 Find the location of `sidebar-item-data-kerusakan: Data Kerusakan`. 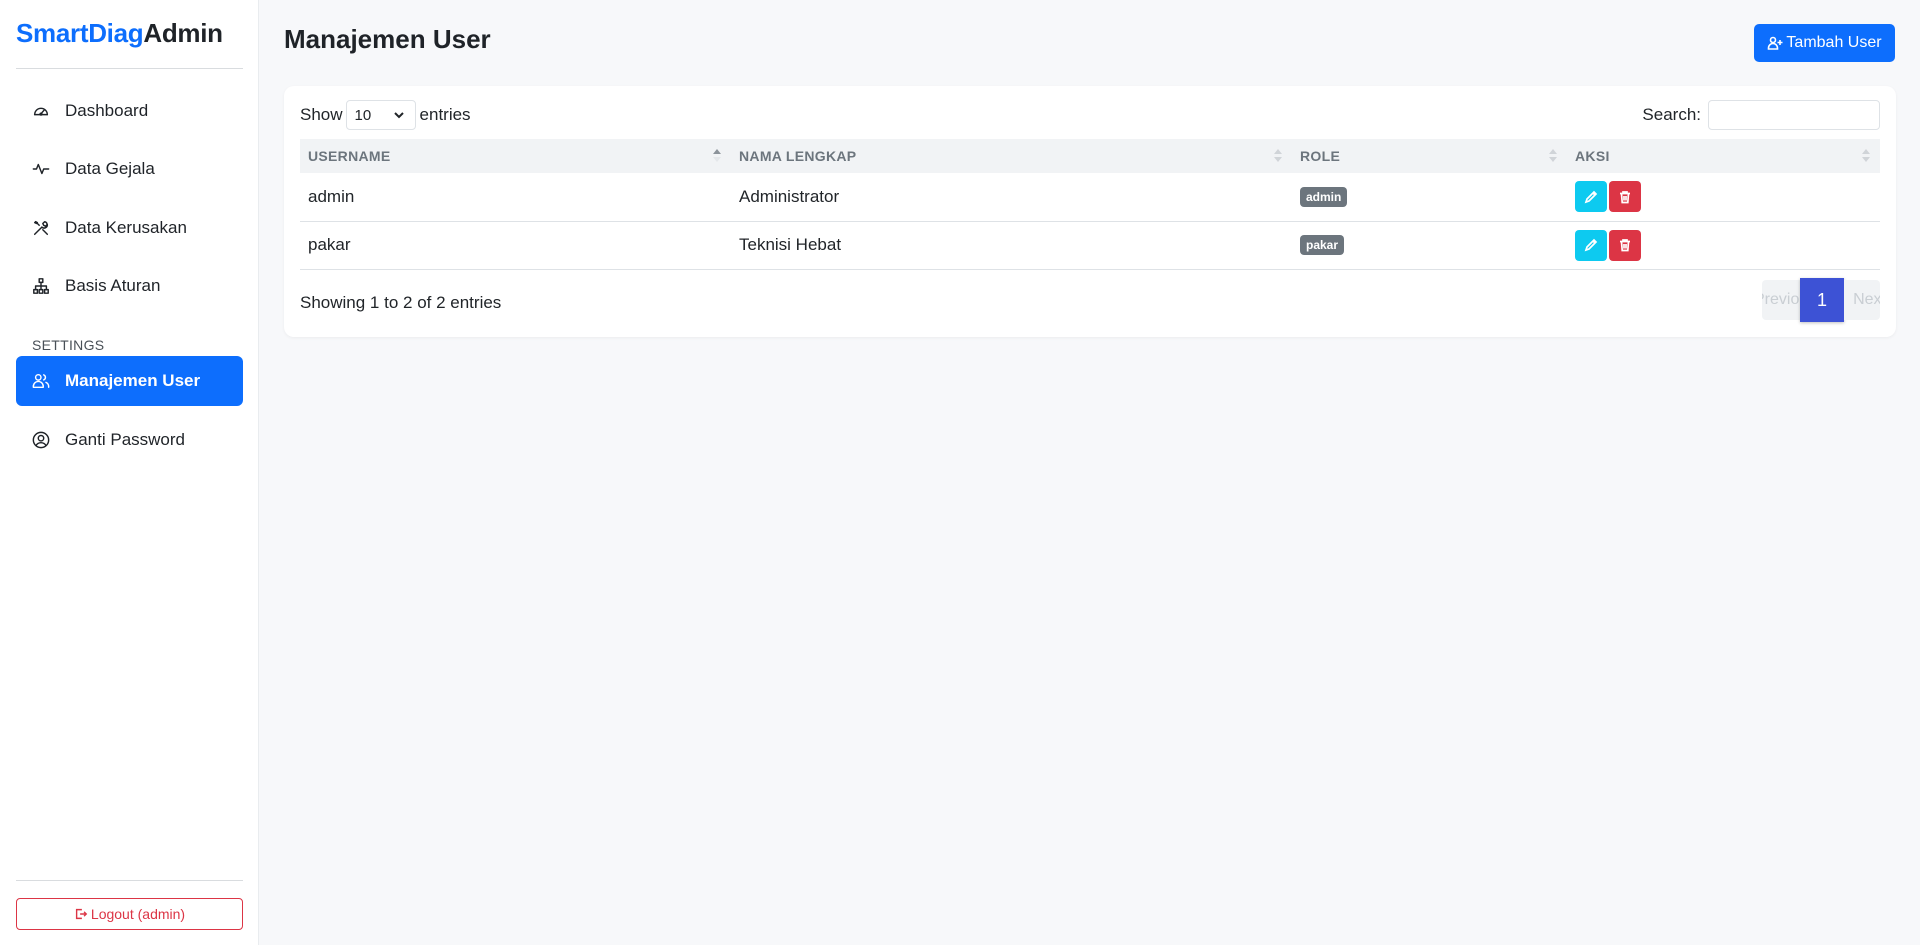

sidebar-item-data-kerusakan: Data Kerusakan is located at coordinates (129, 228).